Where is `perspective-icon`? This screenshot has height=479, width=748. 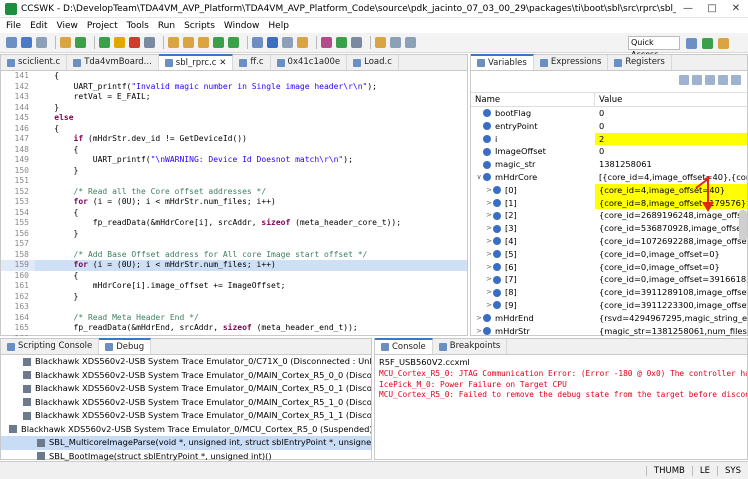 perspective-icon is located at coordinates (691, 43).